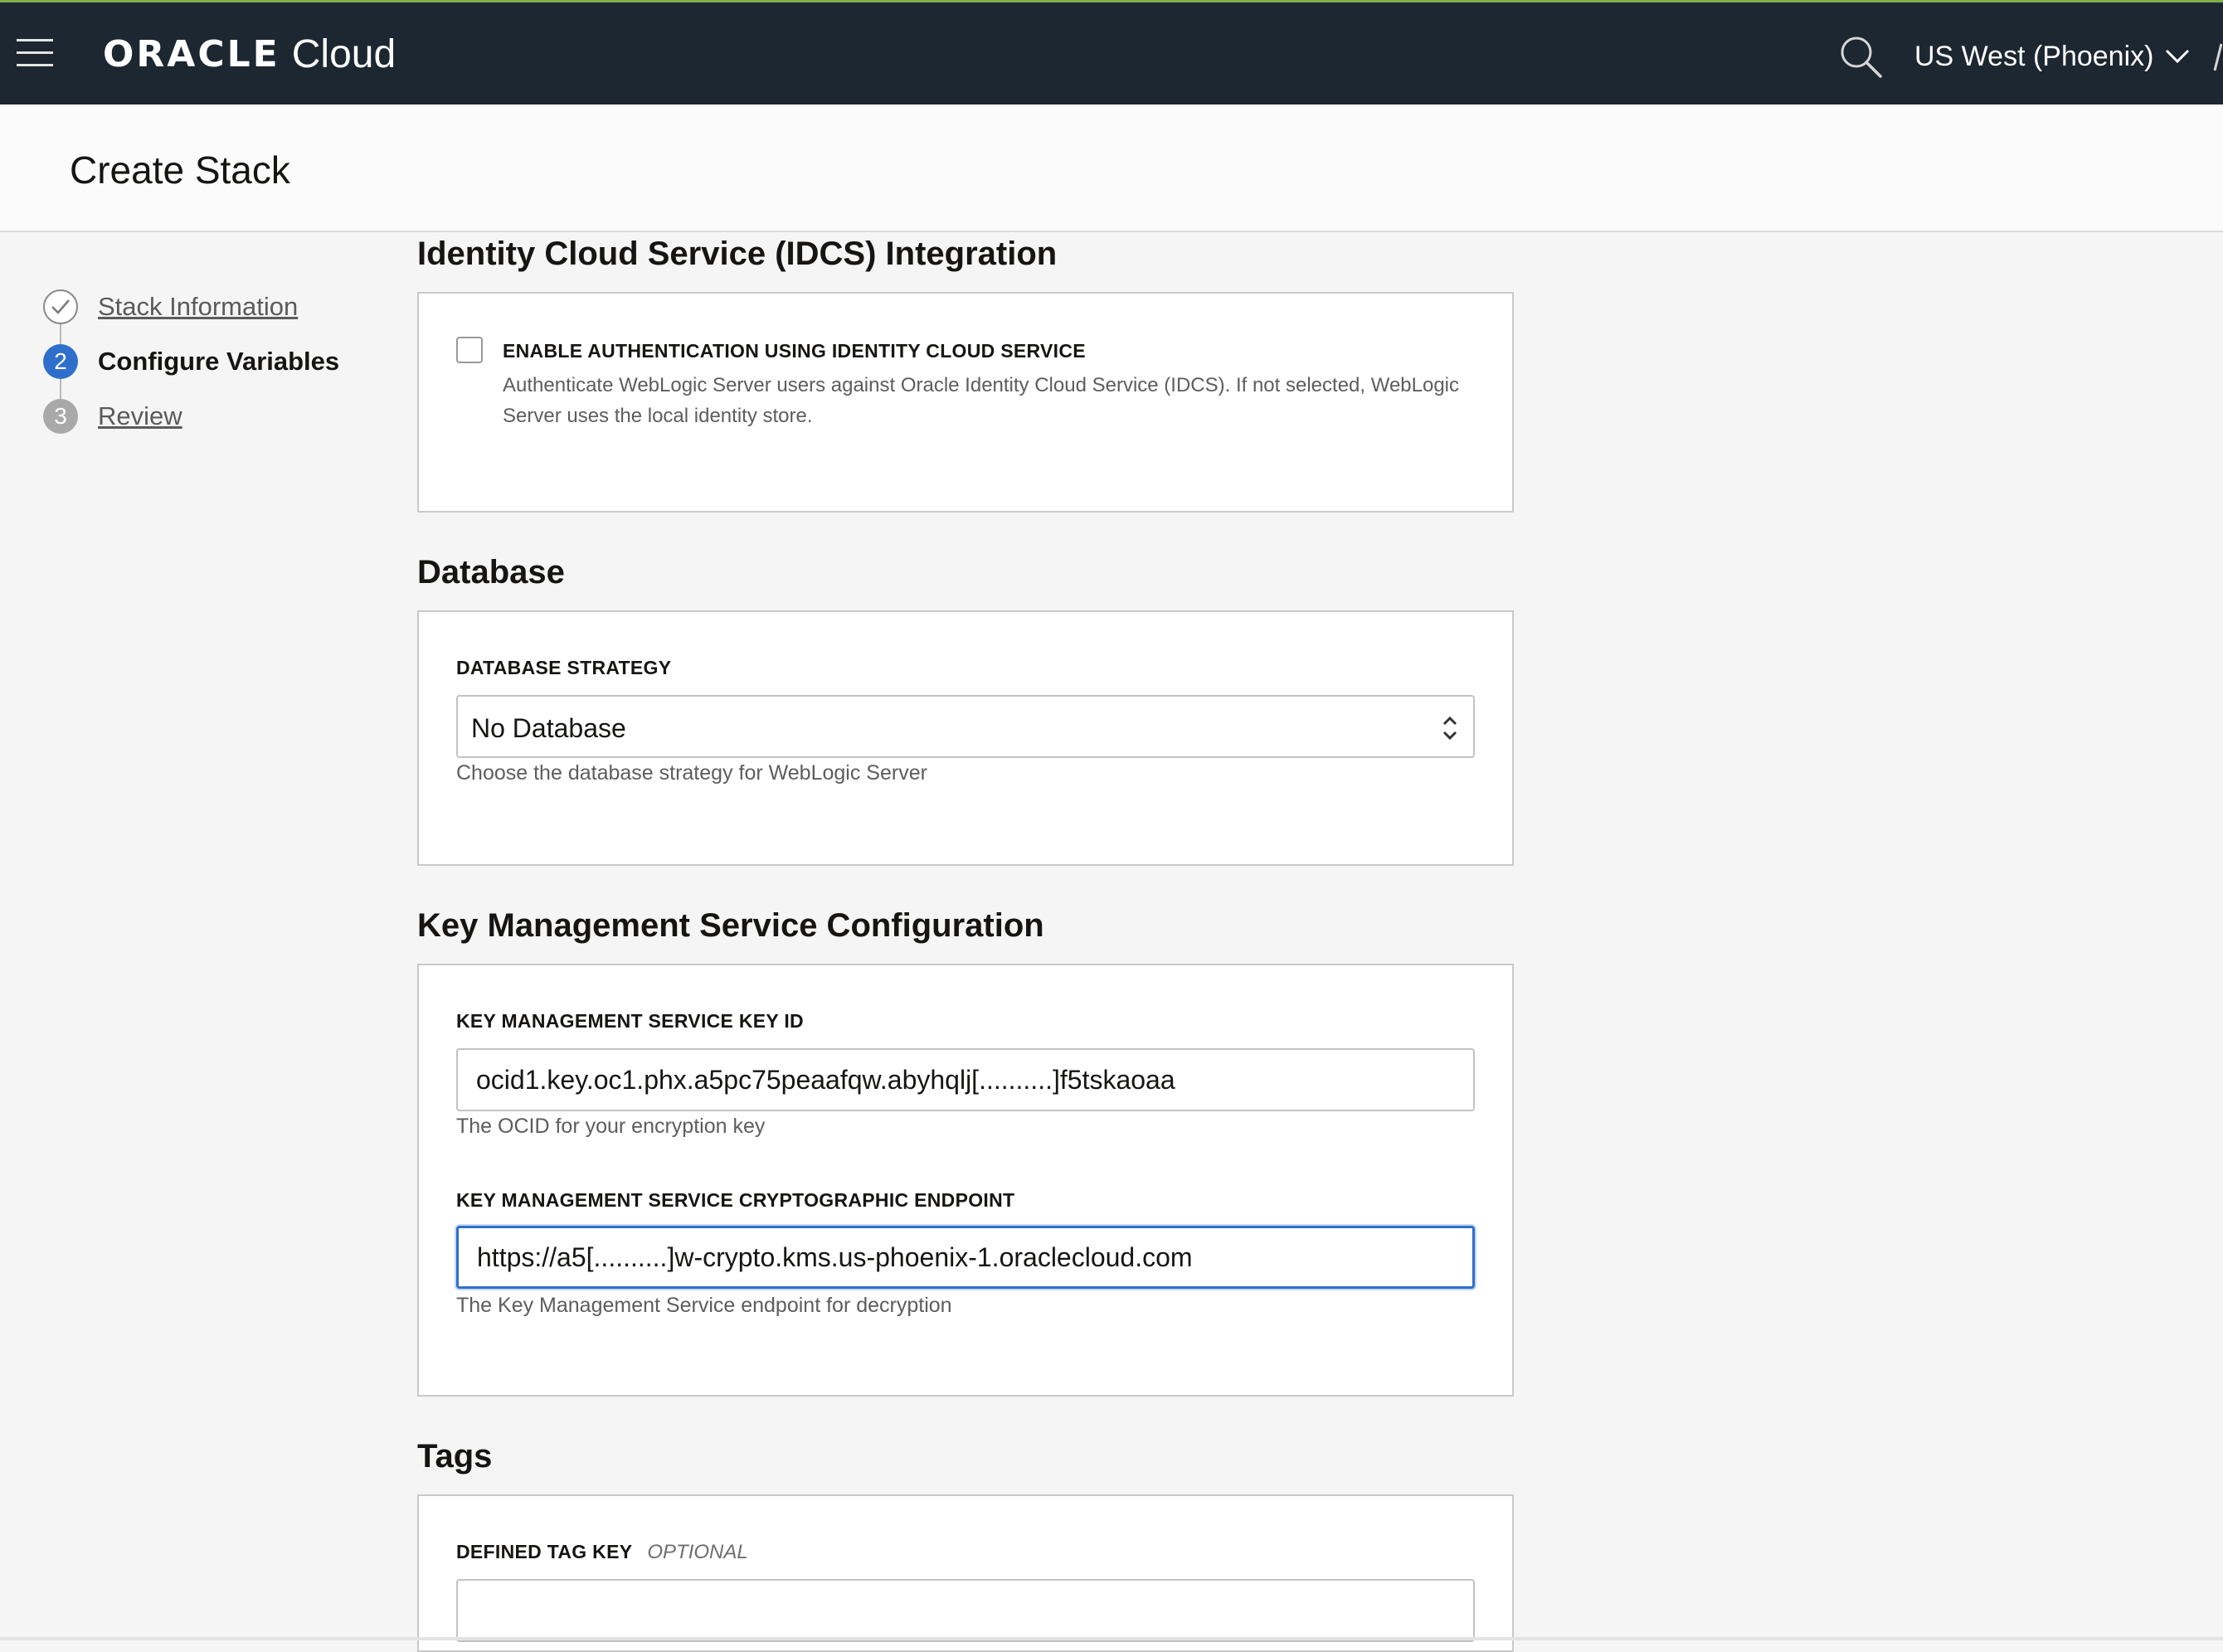 Image resolution: width=2223 pixels, height=1652 pixels. I want to click on step-number-badge: 3, so click(60, 416).